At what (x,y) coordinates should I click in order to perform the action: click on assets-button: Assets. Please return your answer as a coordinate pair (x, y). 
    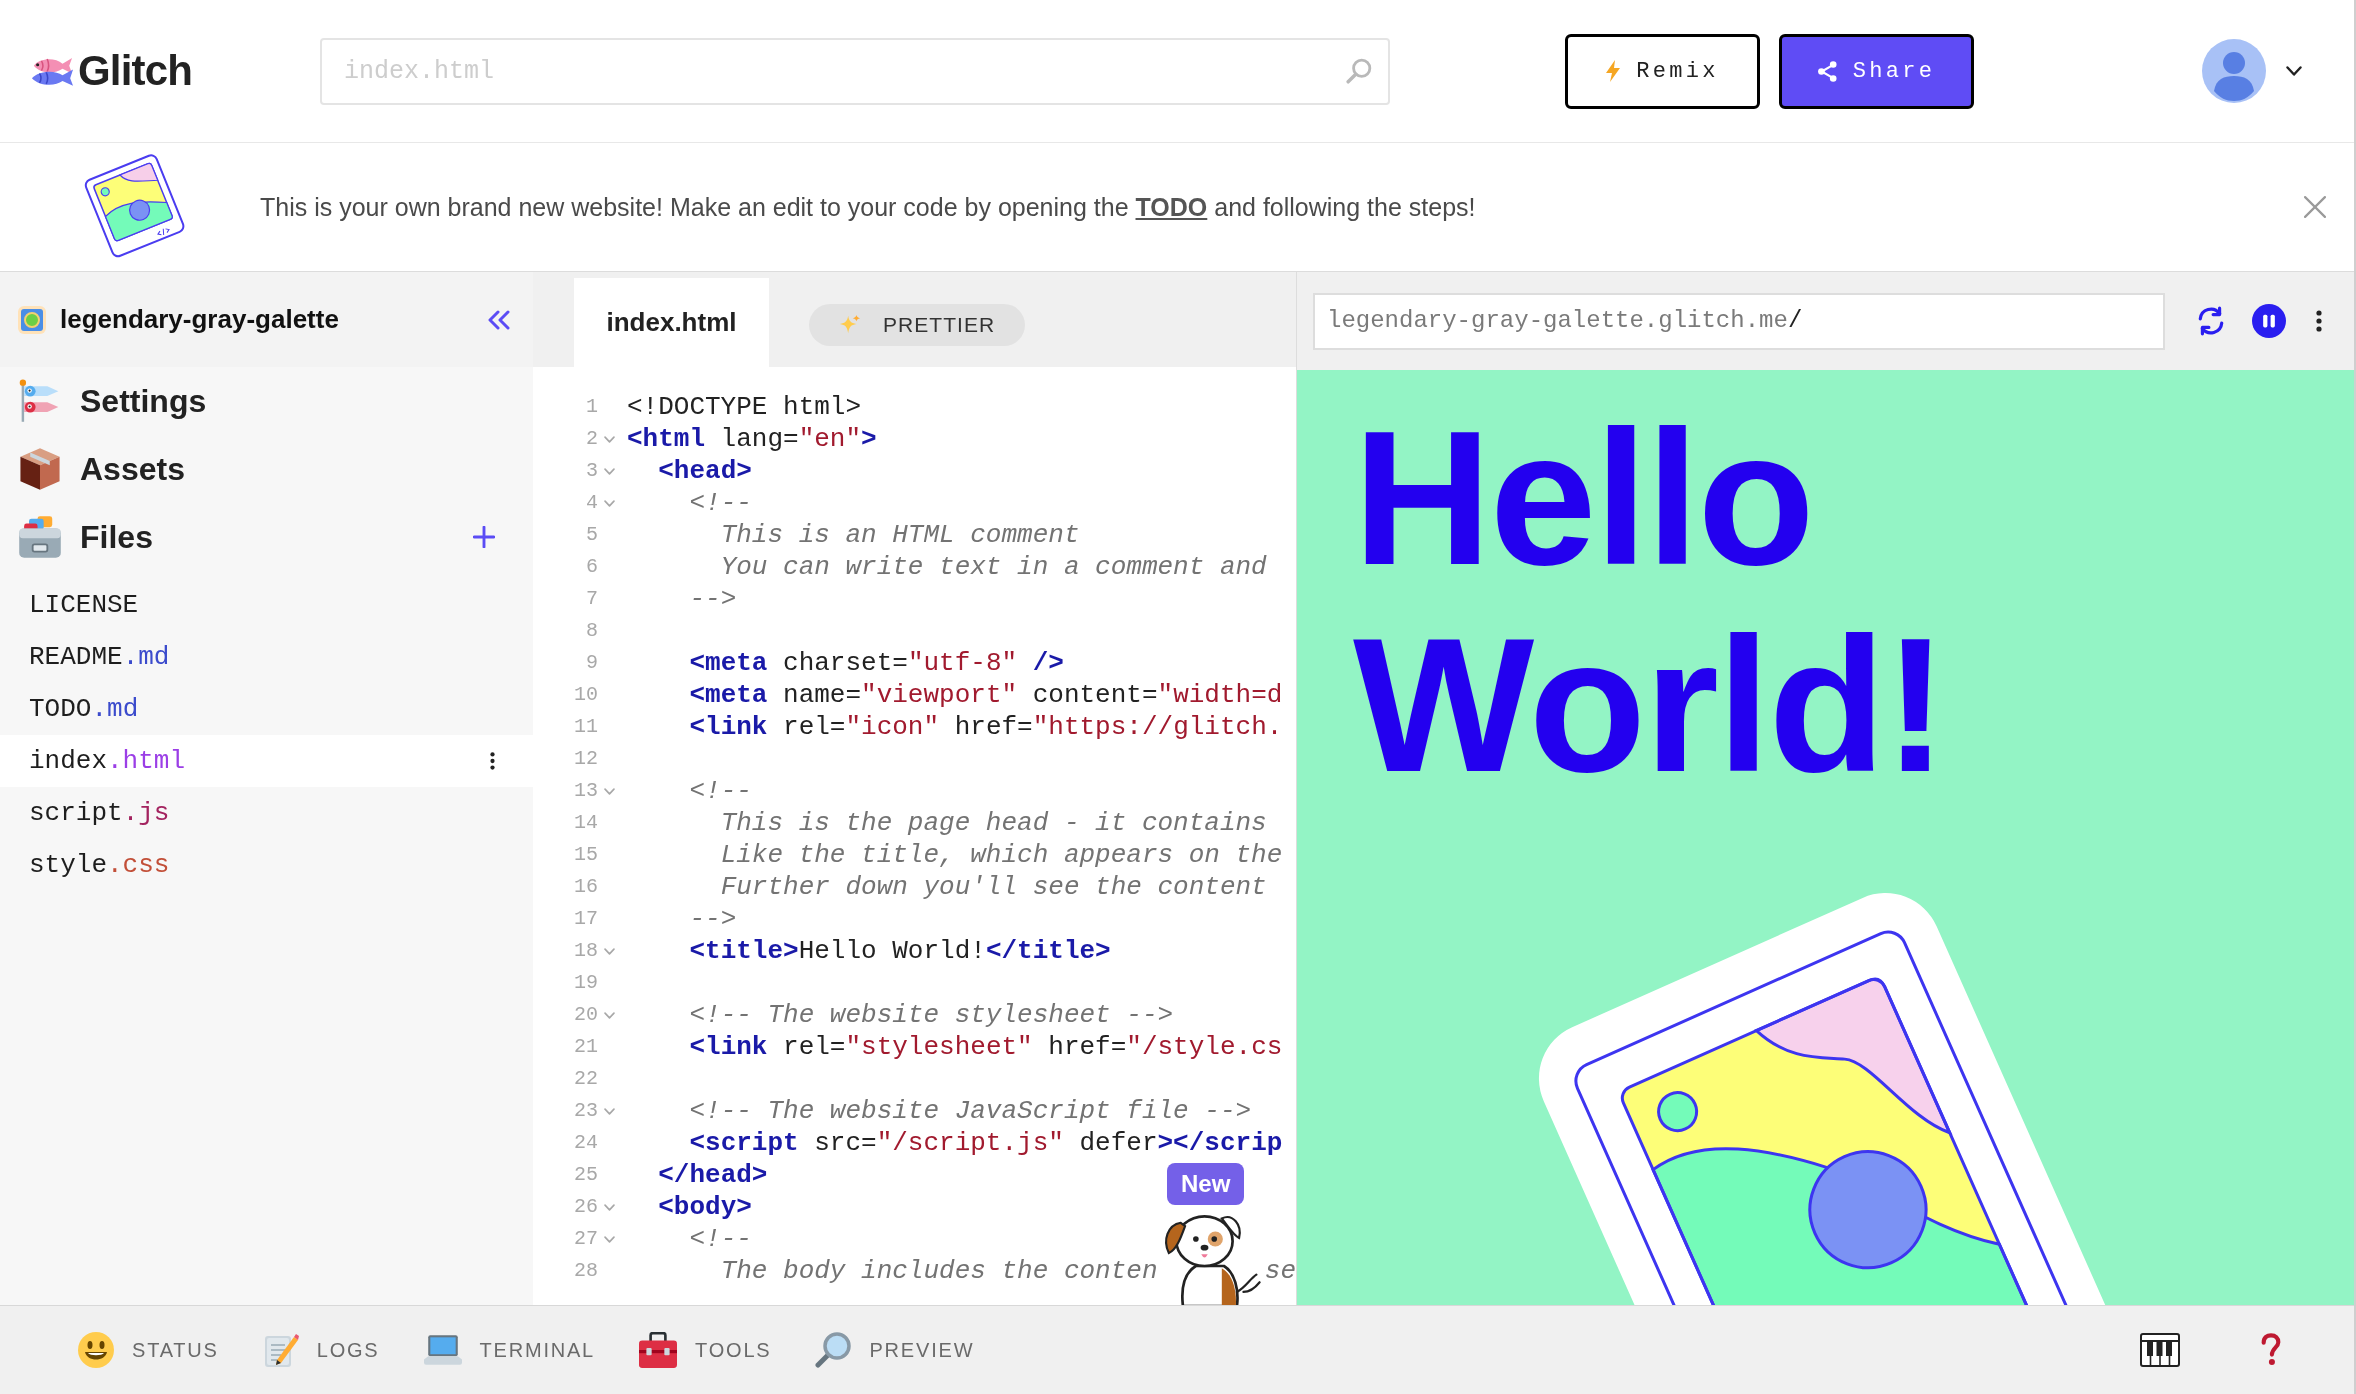
    Looking at the image, I should click on (101, 469).